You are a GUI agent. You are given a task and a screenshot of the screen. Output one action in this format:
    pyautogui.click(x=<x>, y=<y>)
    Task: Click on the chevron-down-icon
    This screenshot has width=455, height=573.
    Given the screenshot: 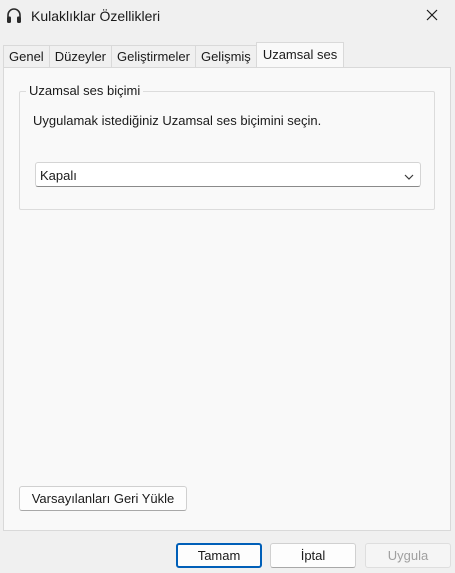 What is the action you would take?
    pyautogui.click(x=409, y=175)
    